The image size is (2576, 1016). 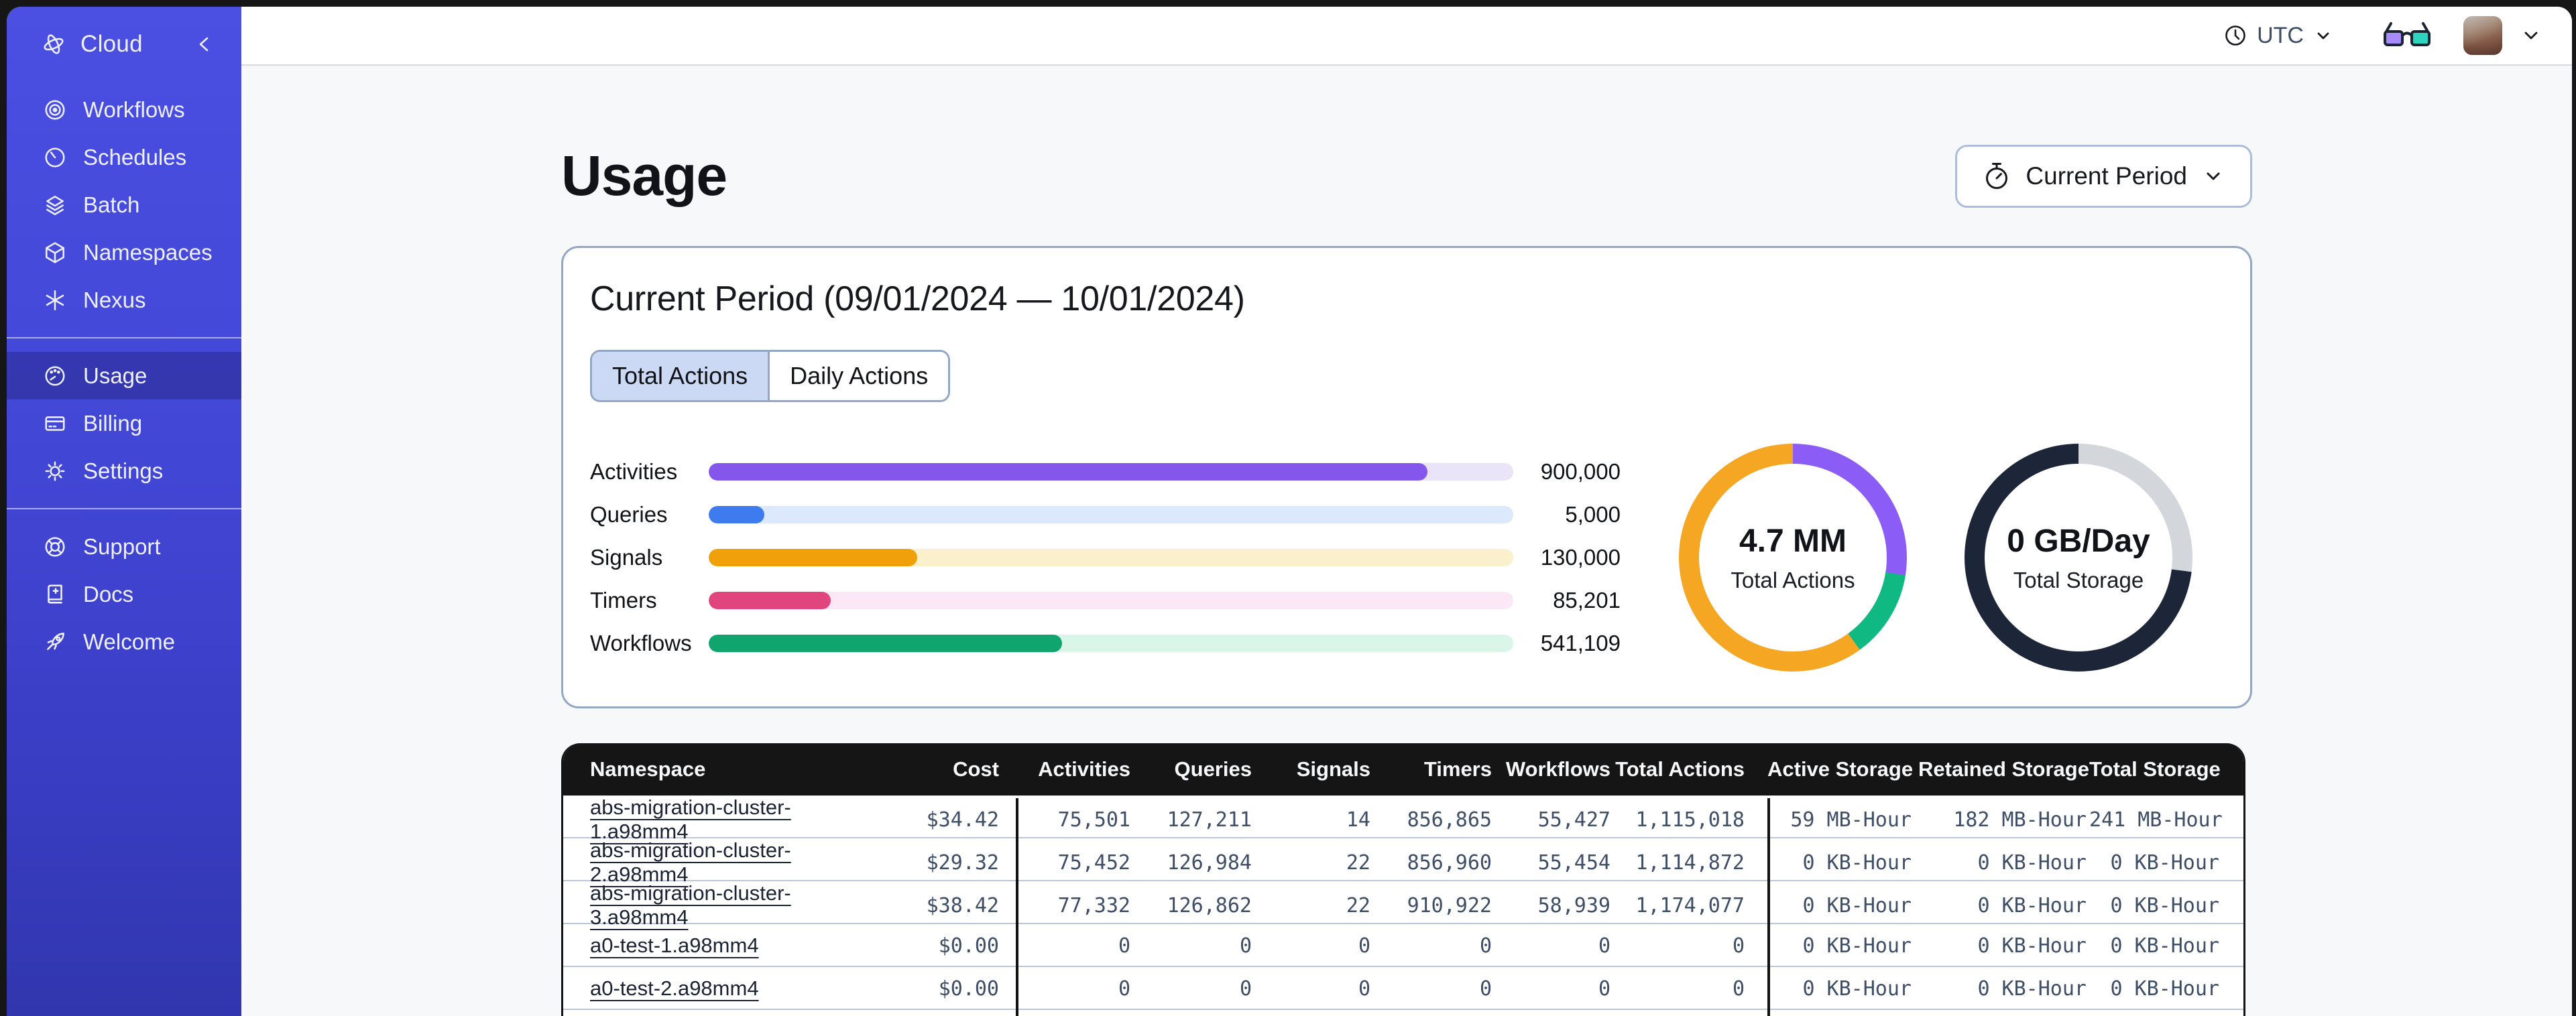 What do you see at coordinates (2235, 35) in the screenshot?
I see `clock-icon` at bounding box center [2235, 35].